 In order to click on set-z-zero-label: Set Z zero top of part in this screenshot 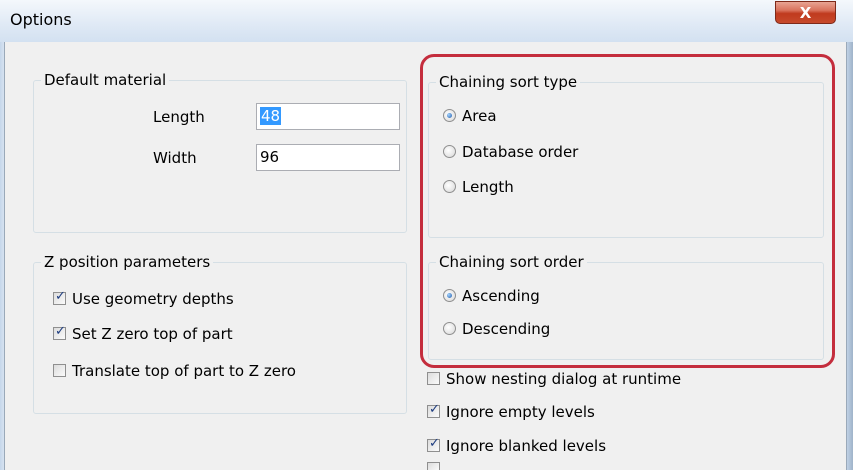, I will do `click(152, 334)`.